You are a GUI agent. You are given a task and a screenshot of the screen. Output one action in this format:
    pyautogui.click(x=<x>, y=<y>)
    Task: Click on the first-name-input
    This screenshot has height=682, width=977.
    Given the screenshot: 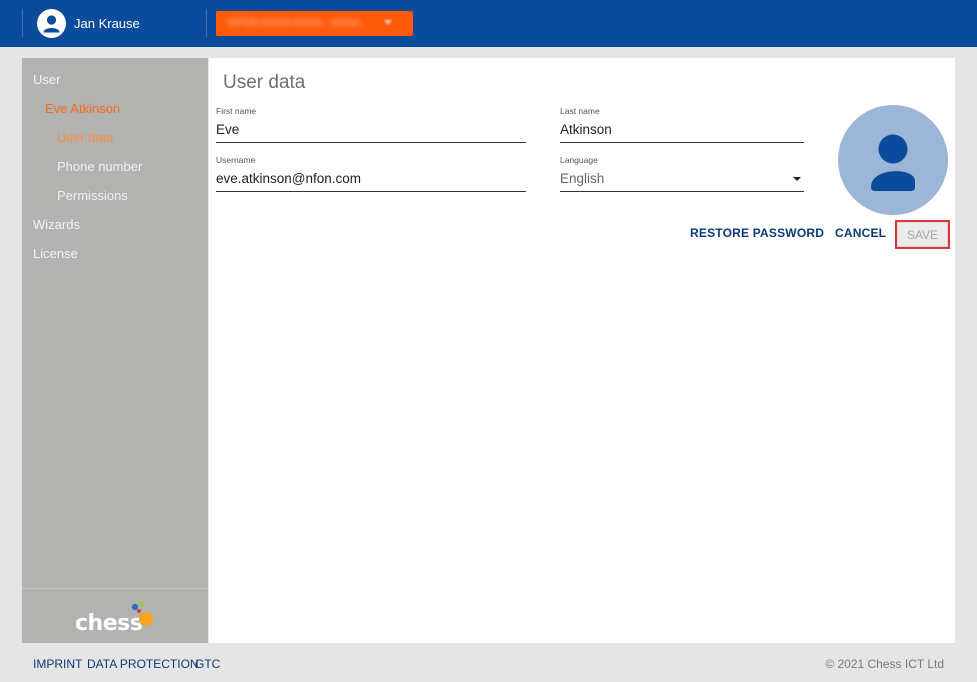 What is the action you would take?
    pyautogui.click(x=371, y=130)
    